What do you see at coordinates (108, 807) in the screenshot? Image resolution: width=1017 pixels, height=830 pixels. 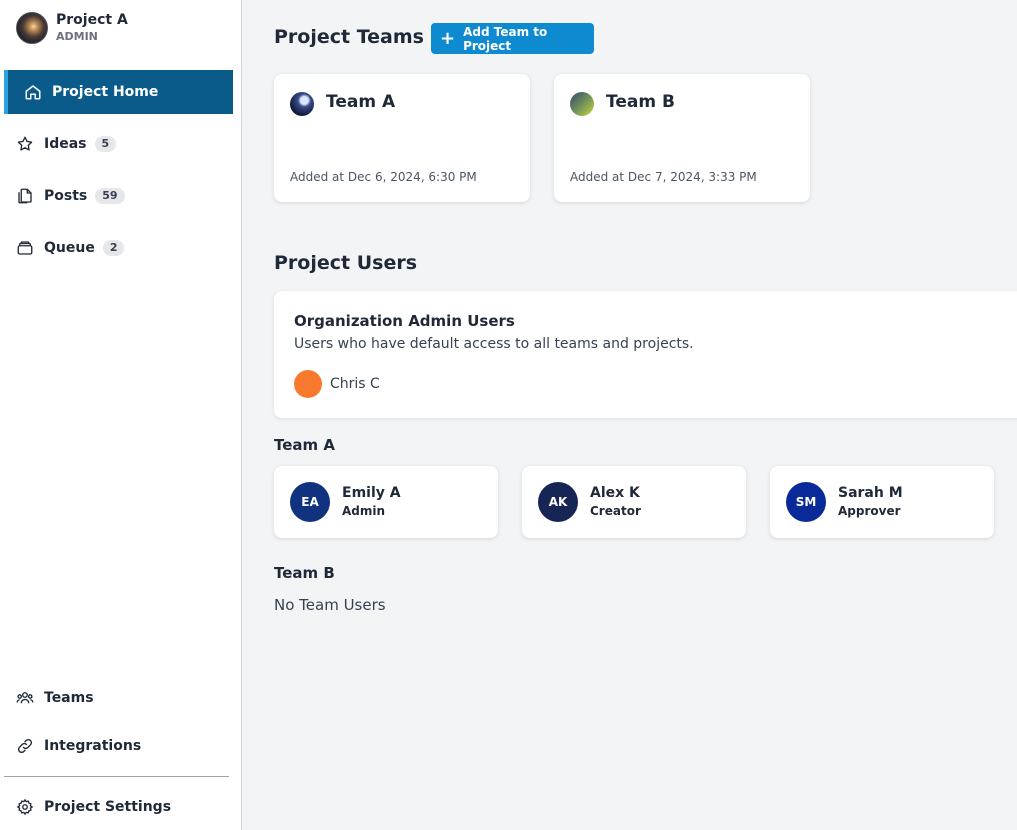 I see `sidebar-item-label: Project Settings` at bounding box center [108, 807].